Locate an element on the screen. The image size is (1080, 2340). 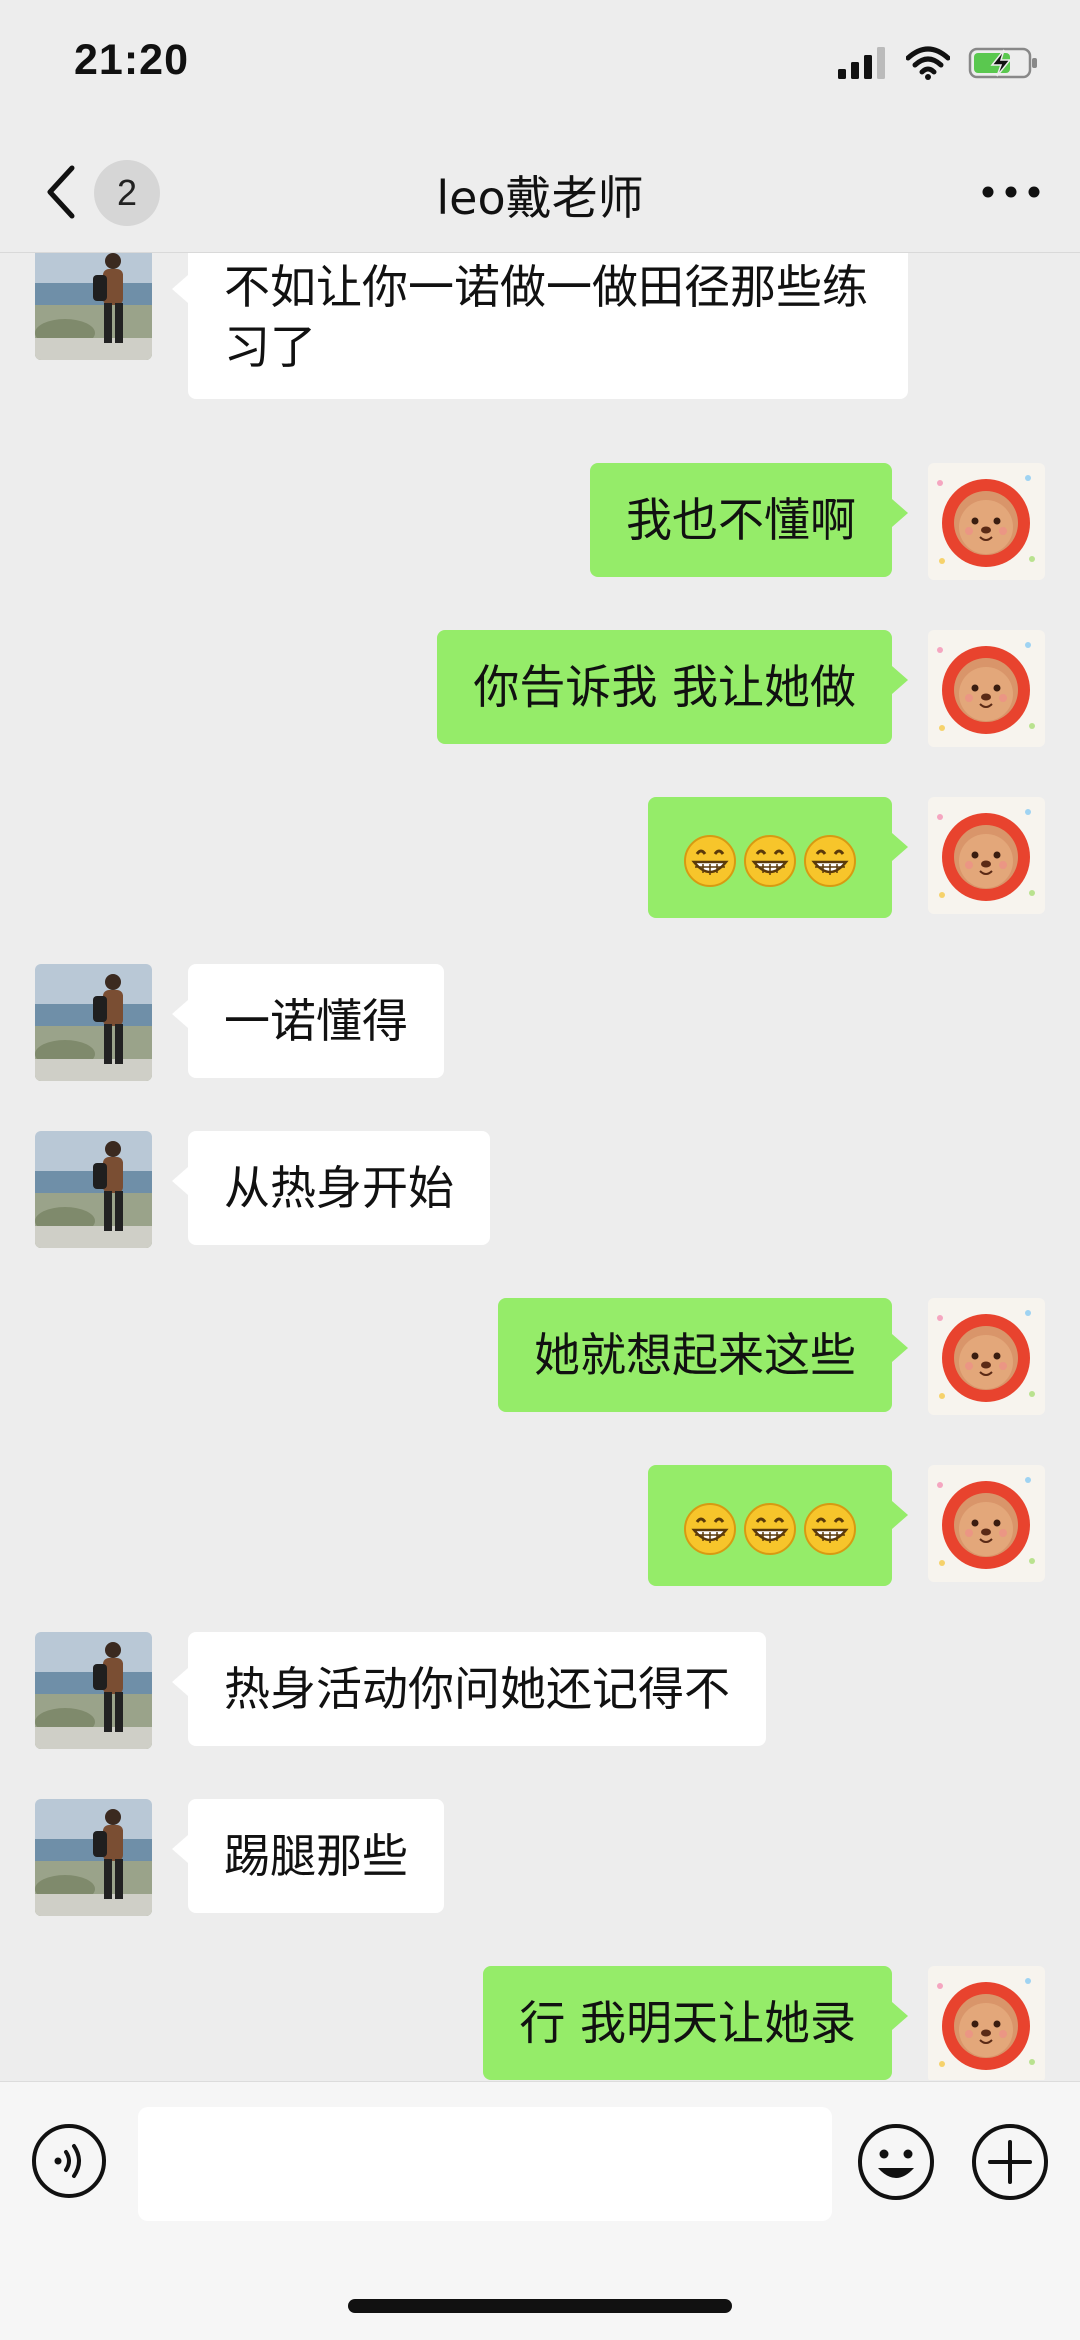
battery-charging-icon is located at coordinates (1002, 63).